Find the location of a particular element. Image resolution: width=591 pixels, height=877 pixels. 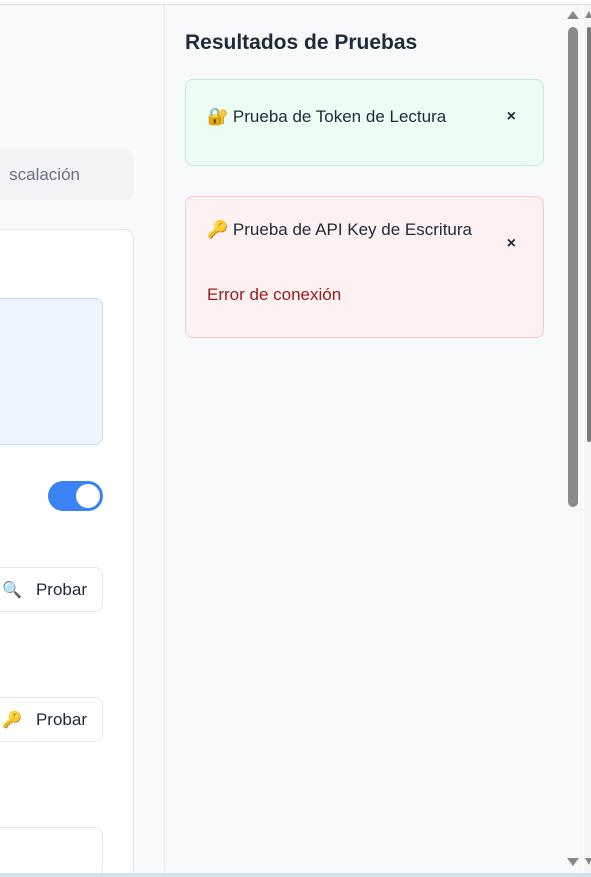

magnifier-icon: 🔍 is located at coordinates (12, 590).